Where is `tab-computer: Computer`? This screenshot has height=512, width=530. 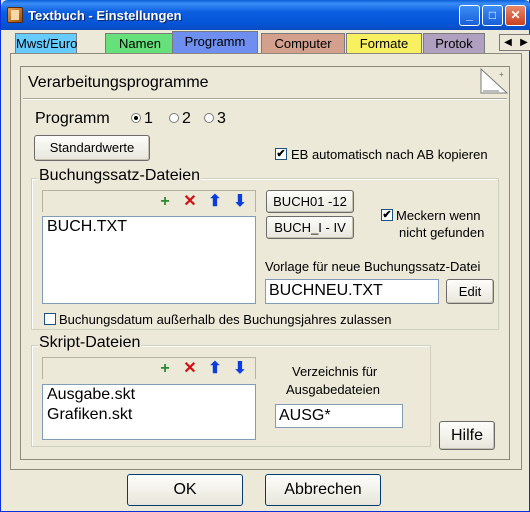 tab-computer: Computer is located at coordinates (303, 43).